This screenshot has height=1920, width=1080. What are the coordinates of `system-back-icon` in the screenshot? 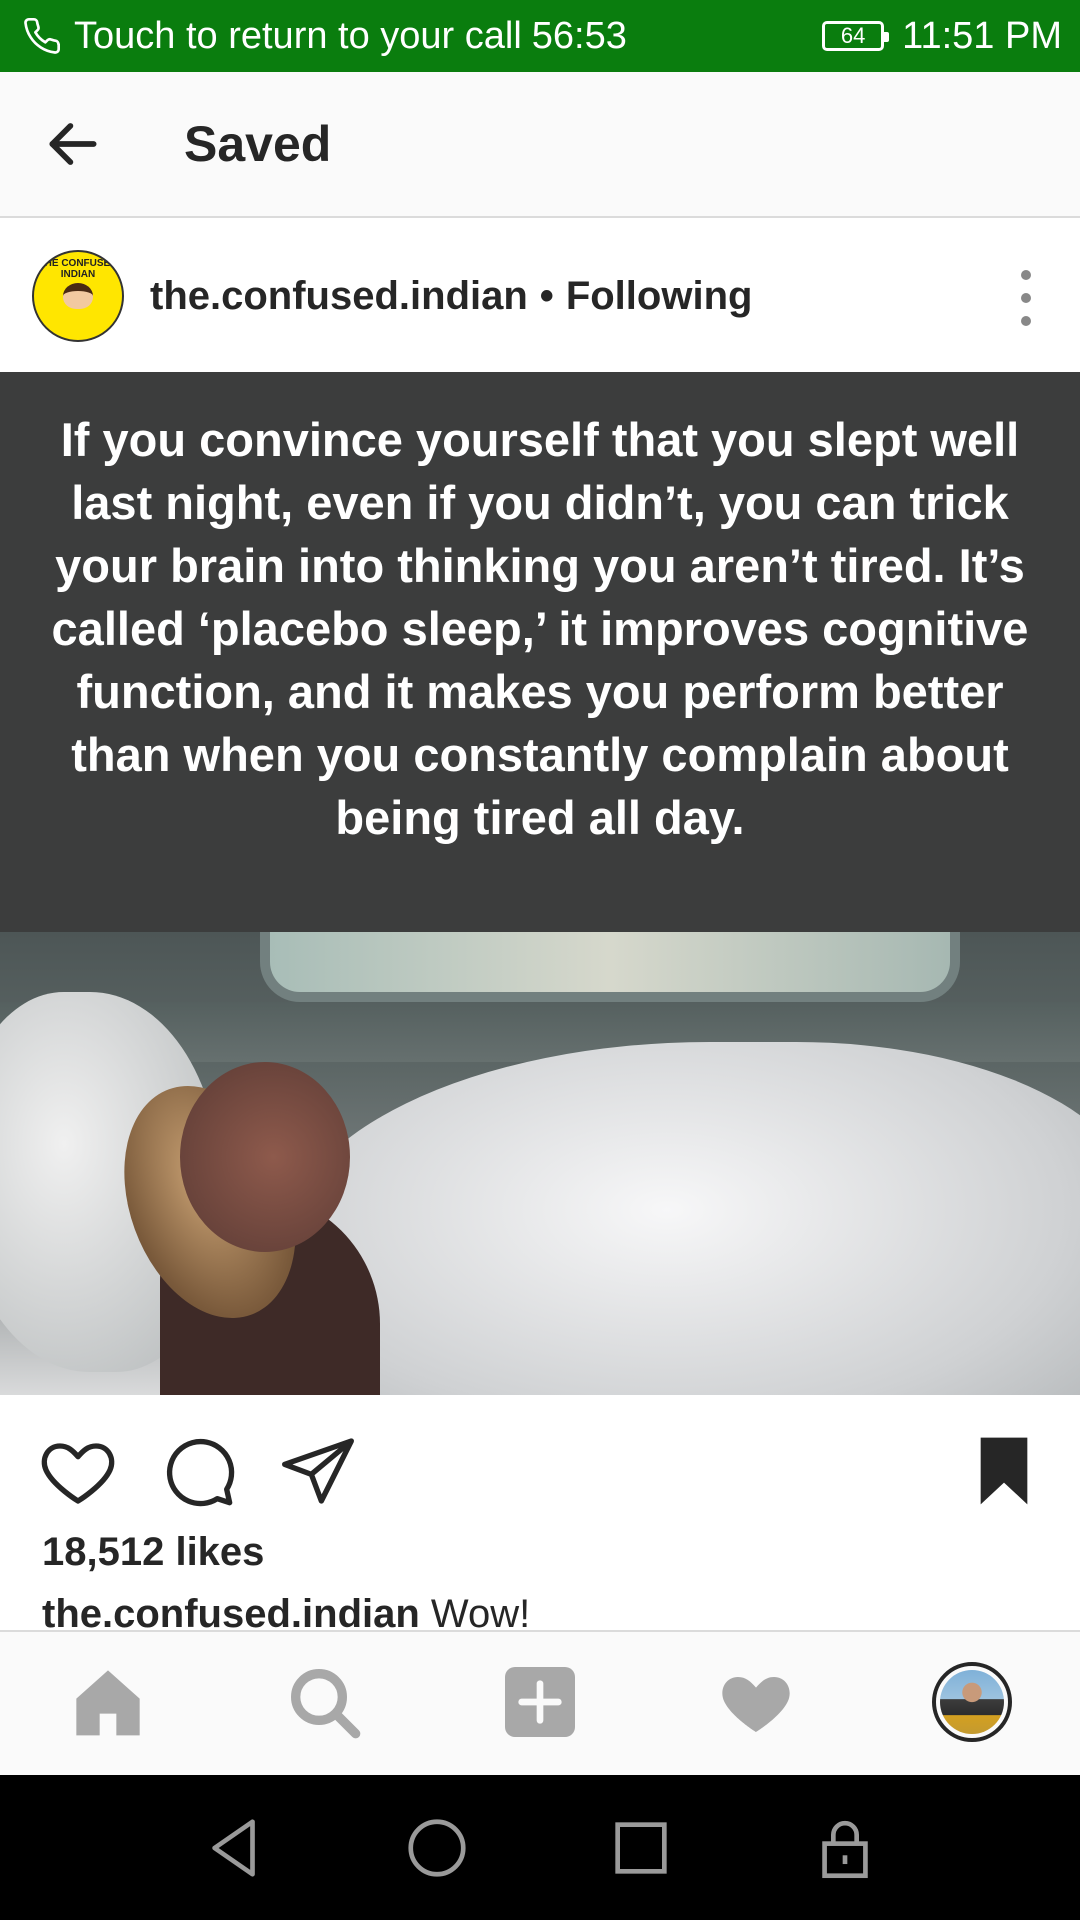 It's located at (235, 1848).